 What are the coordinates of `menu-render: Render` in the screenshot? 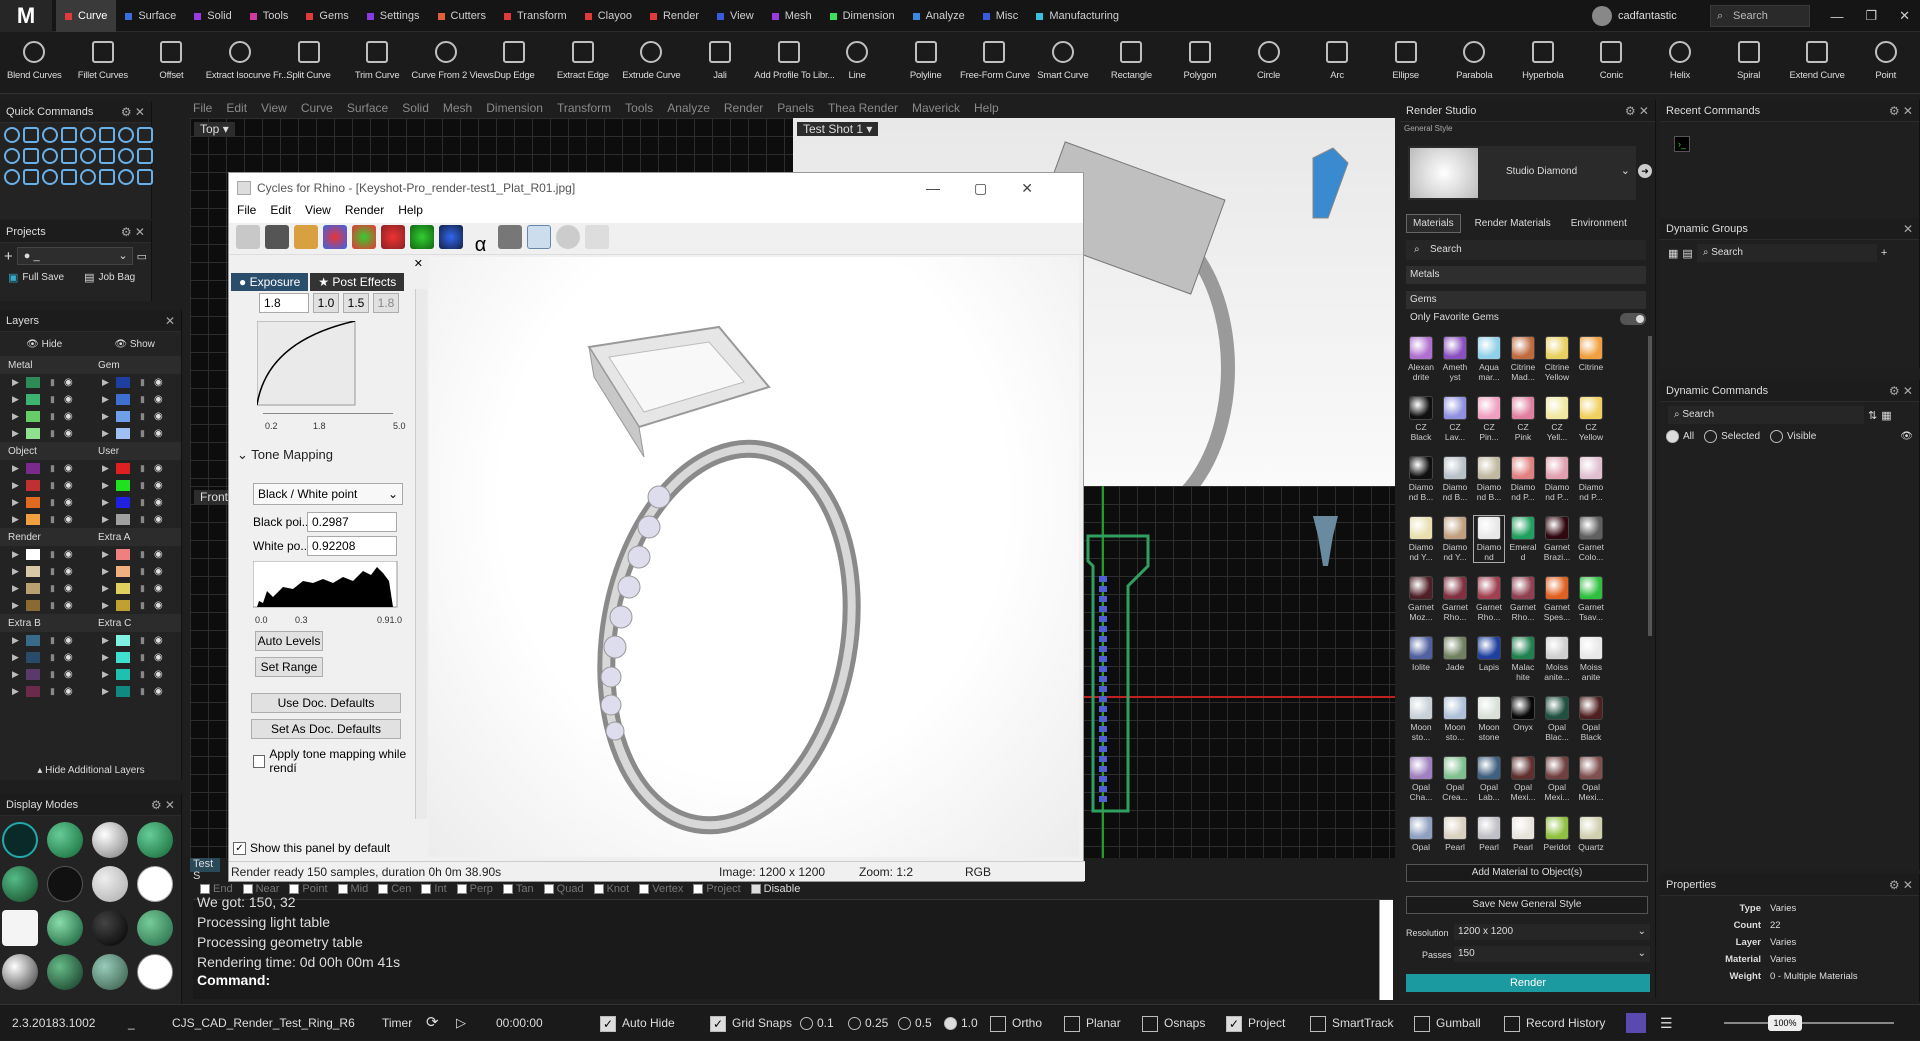 It's located at (743, 108).